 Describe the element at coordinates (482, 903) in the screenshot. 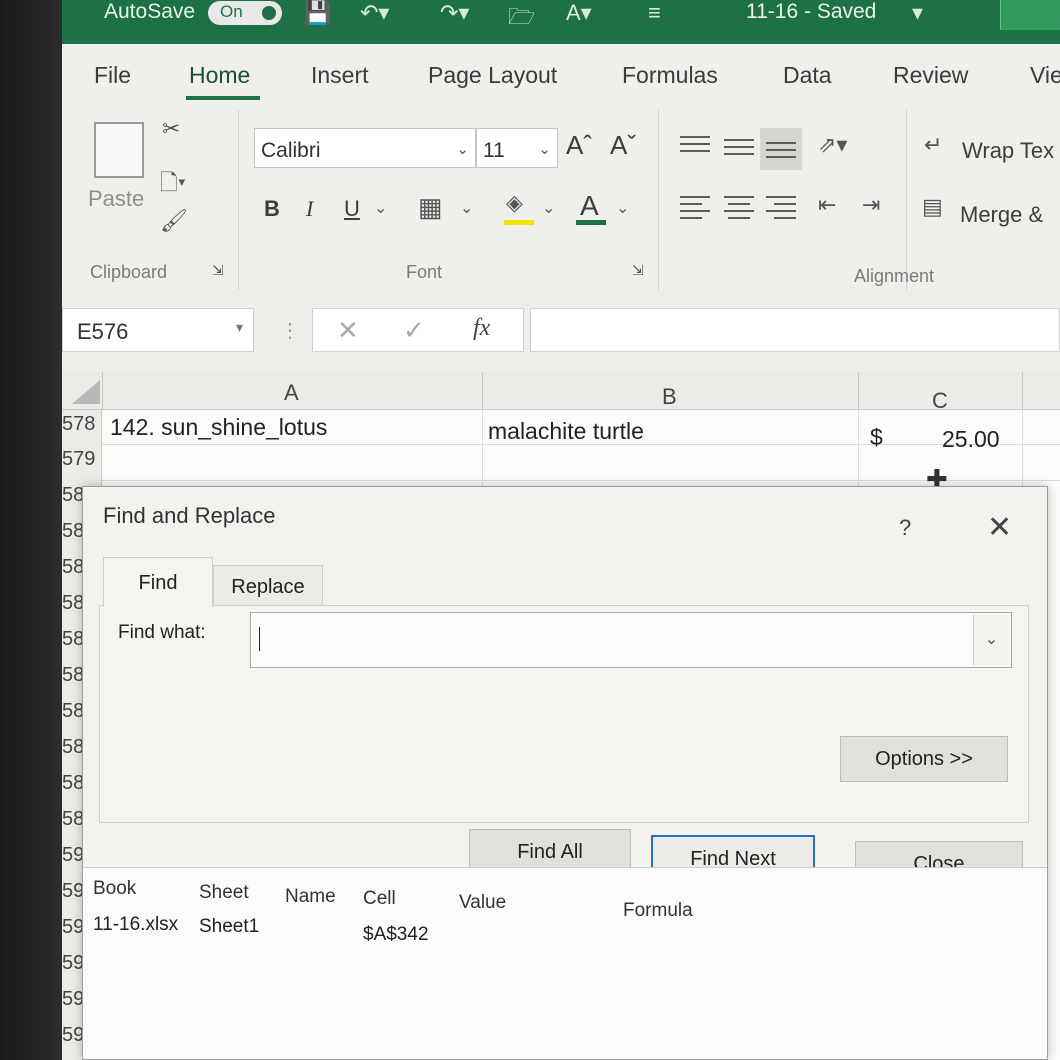

I see `results-header-value: Value` at that location.